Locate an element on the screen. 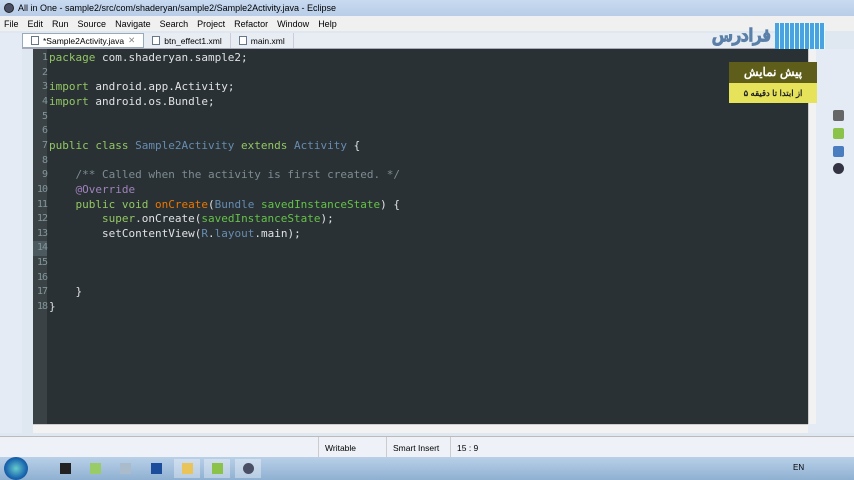 This screenshot has width=854, height=480. line-number: 11 is located at coordinates (42, 204).